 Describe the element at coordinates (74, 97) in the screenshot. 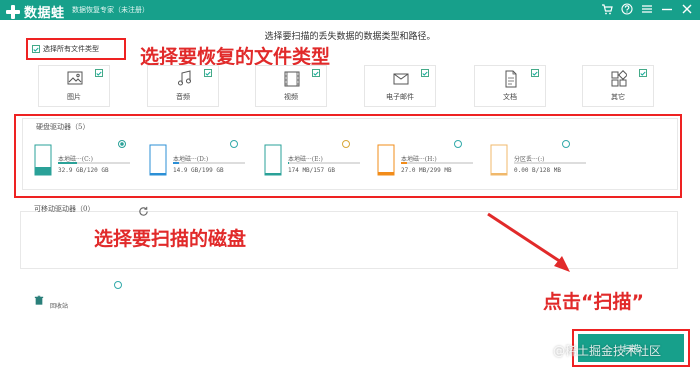

I see `file-type-label: 图片` at that location.